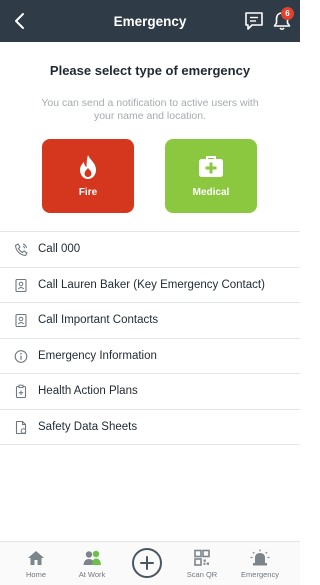 This screenshot has width=320, height=585. I want to click on medical-emergency-button: Medical, so click(211, 176).